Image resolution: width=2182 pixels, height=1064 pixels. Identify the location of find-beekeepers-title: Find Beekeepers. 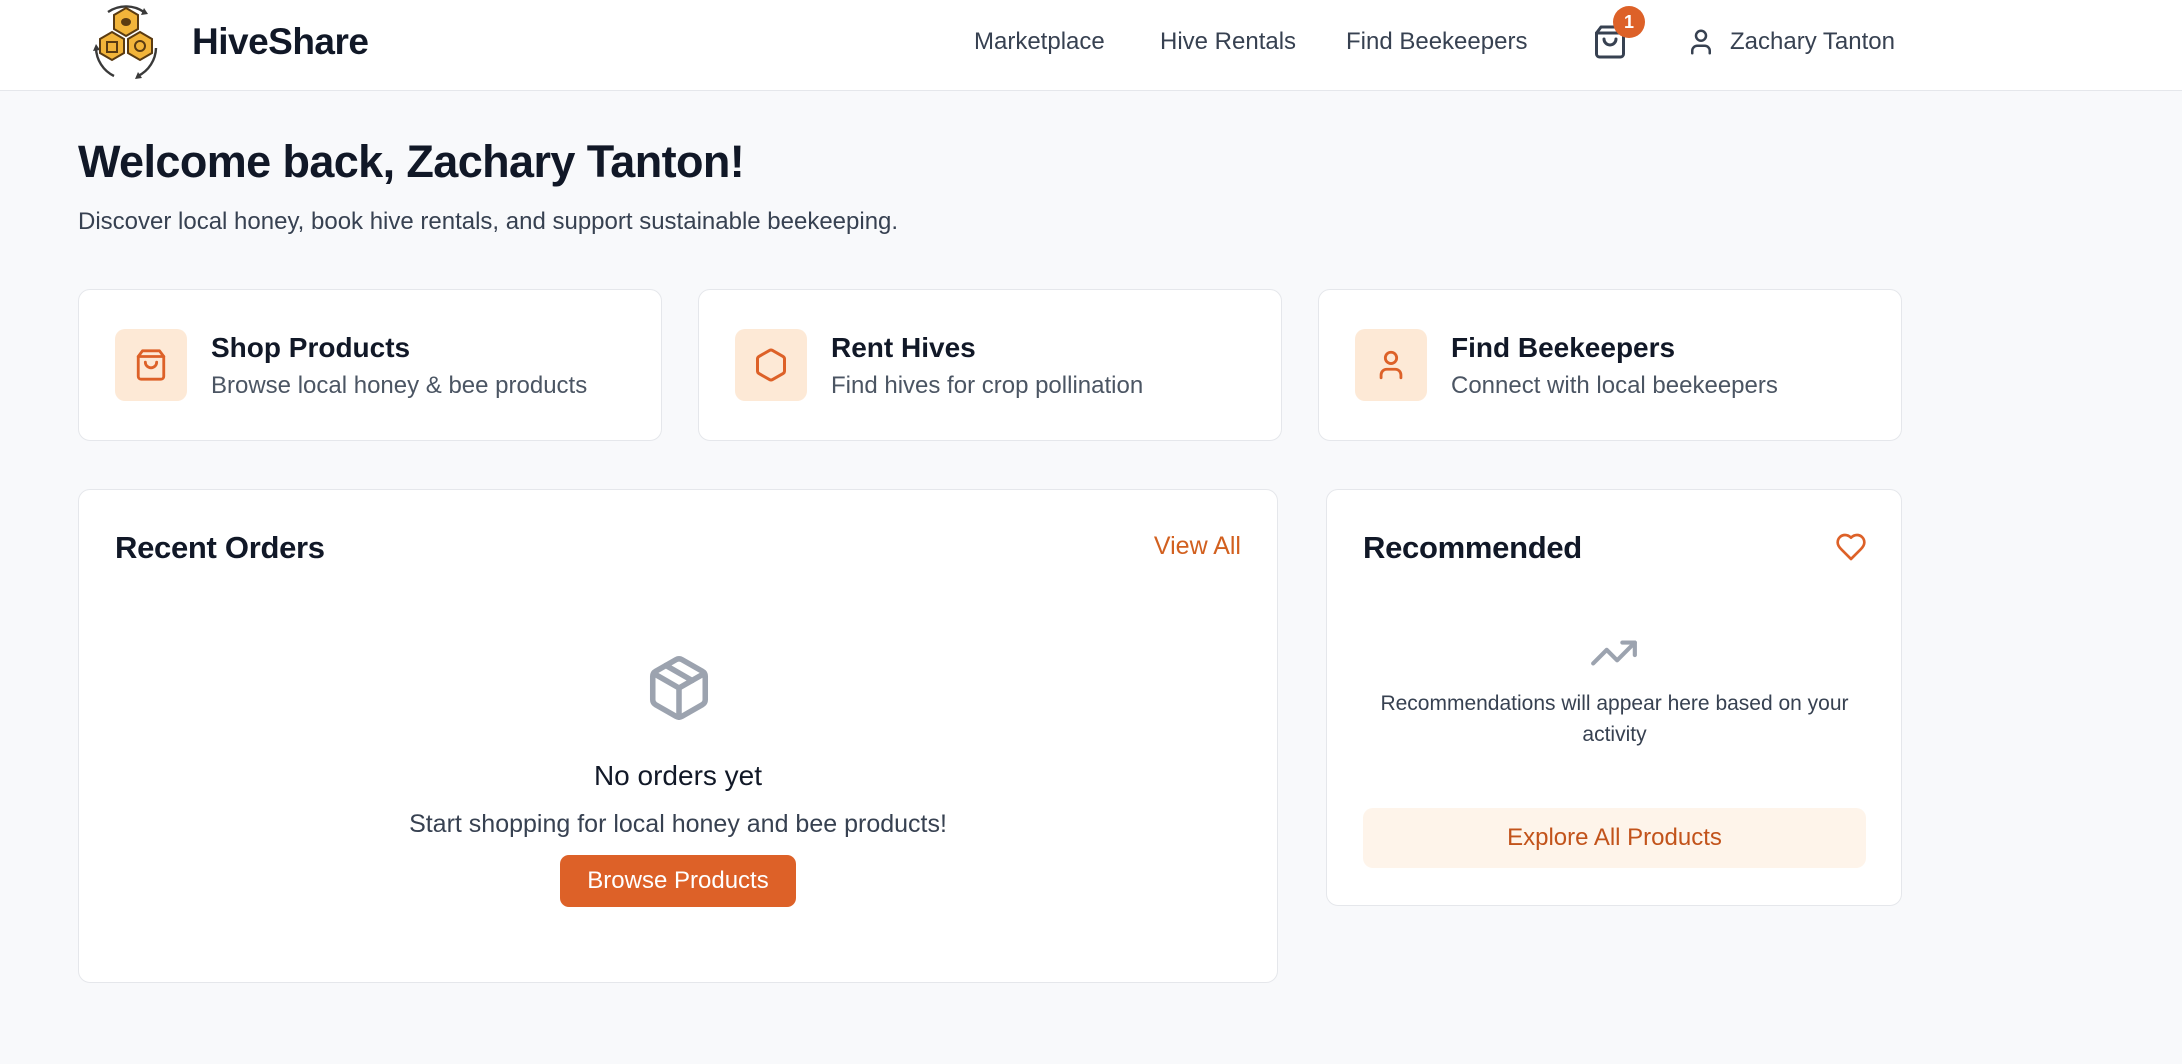
(1563, 347).